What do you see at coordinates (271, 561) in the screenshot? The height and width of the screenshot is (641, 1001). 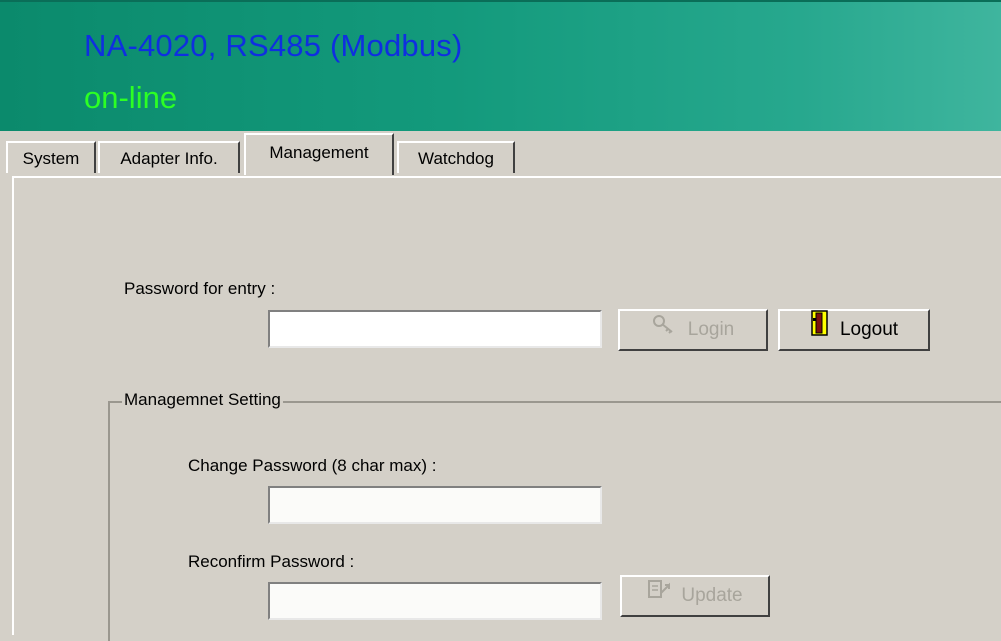 I see `reconfirm-password-label: Reconfirm Password :` at bounding box center [271, 561].